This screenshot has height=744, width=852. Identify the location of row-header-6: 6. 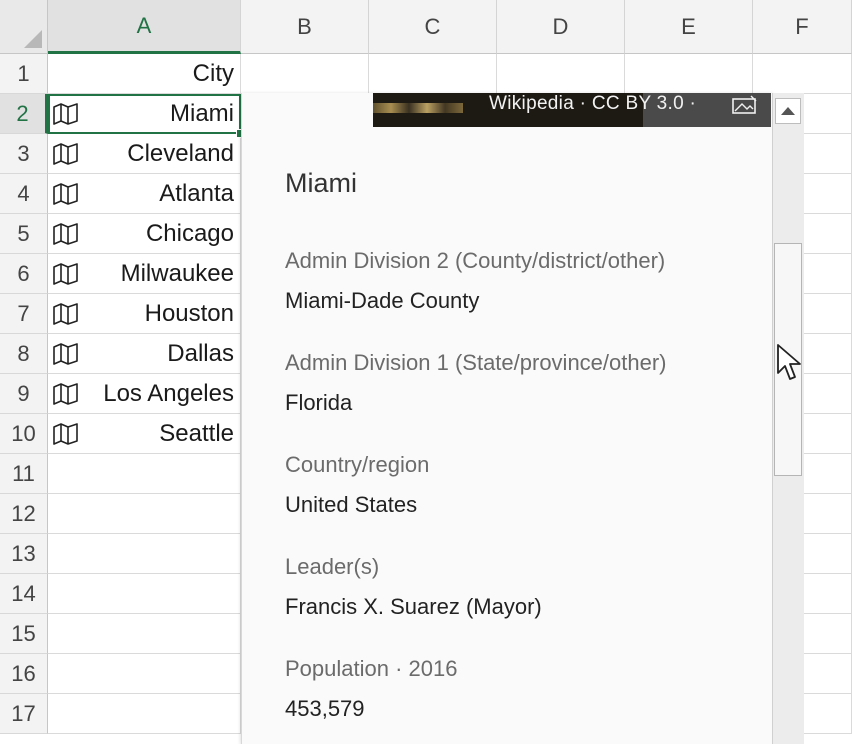
(24, 274).